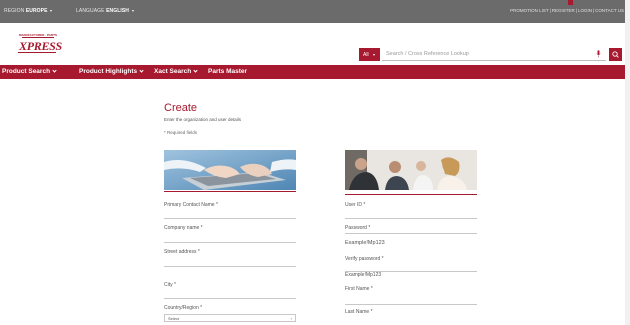 This screenshot has height=325, width=630. What do you see at coordinates (359, 289) in the screenshot?
I see `first-name-label: First Name *` at bounding box center [359, 289].